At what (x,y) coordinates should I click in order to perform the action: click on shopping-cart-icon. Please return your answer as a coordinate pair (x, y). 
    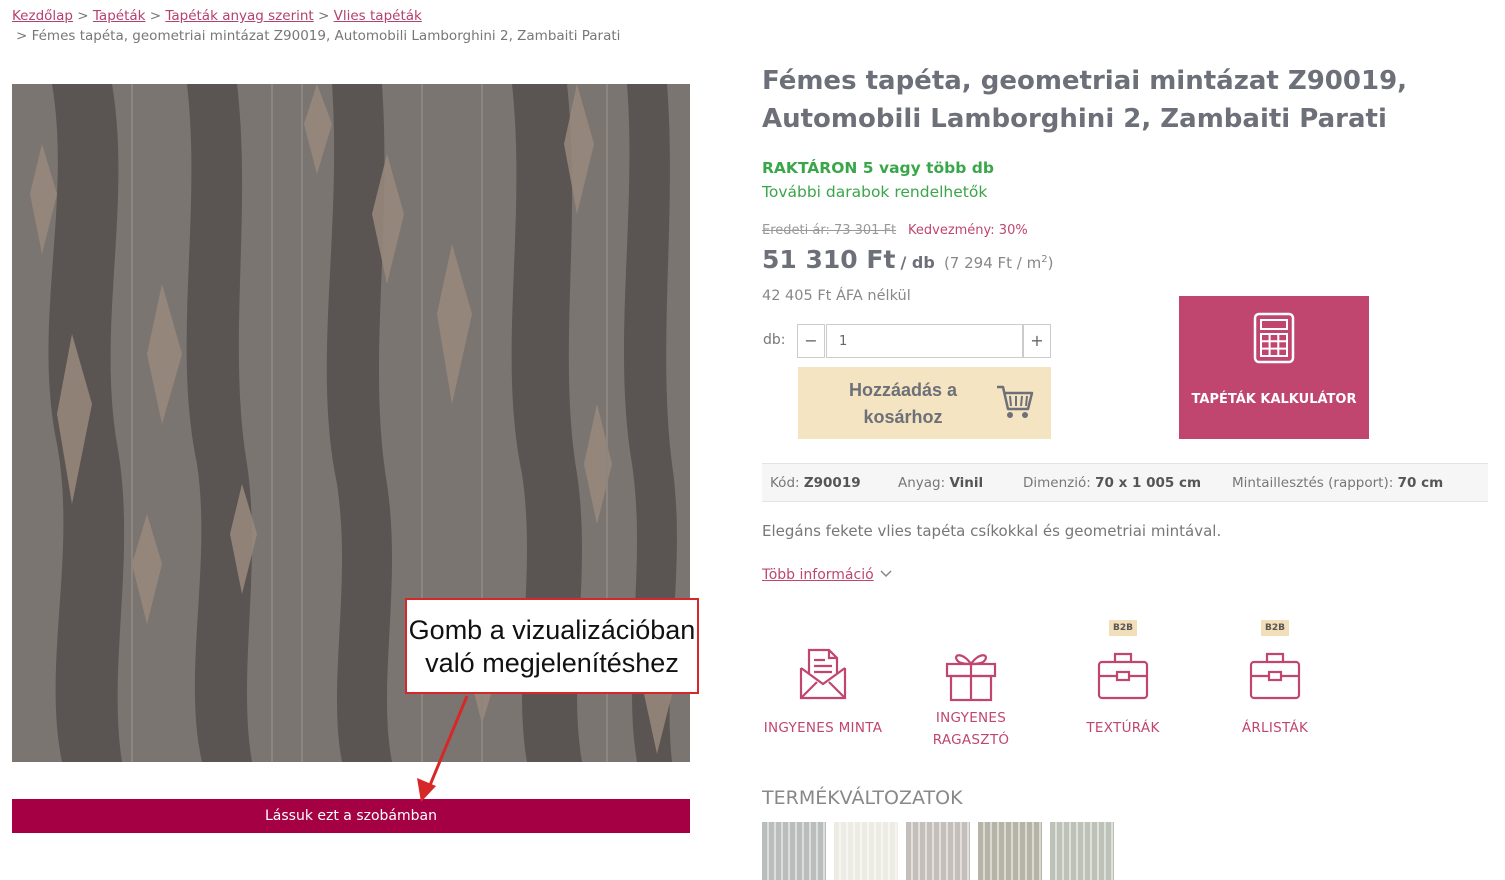
    Looking at the image, I should click on (1015, 401).